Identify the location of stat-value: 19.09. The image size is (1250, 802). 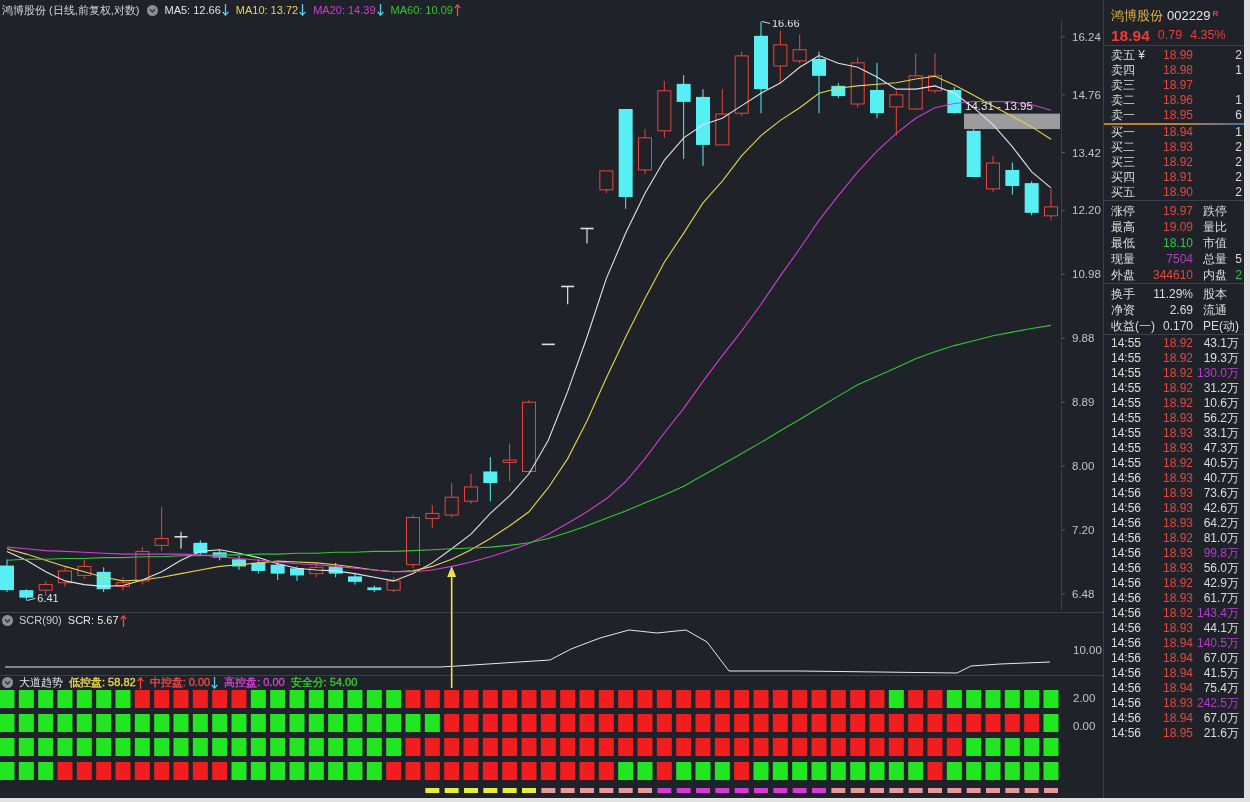
(1177, 227).